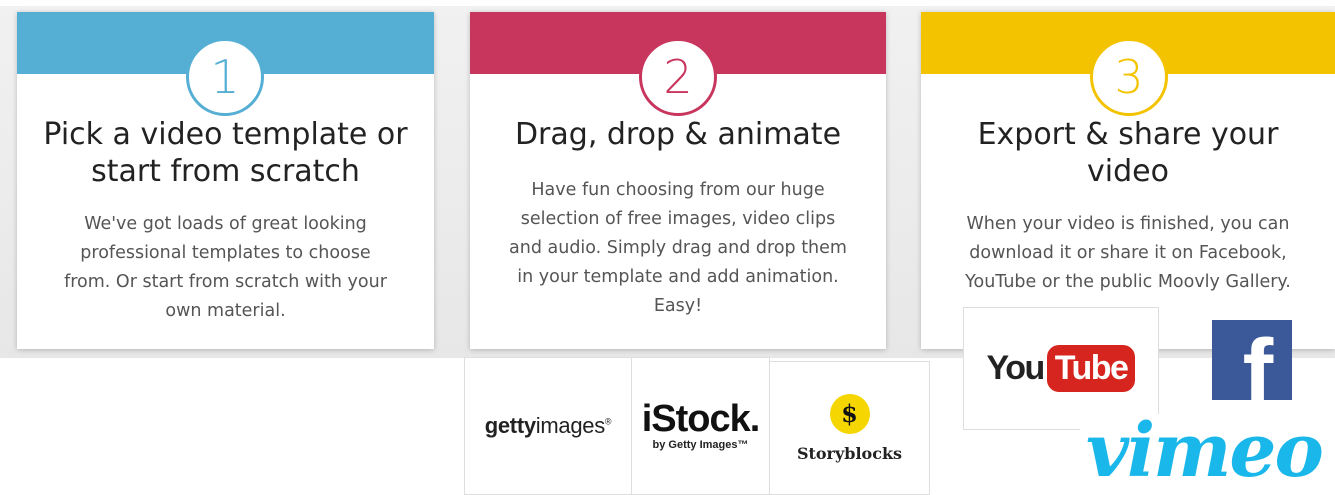  Describe the element at coordinates (700, 426) in the screenshot. I see `istock-logo: iStock. by Getty Images™` at that location.